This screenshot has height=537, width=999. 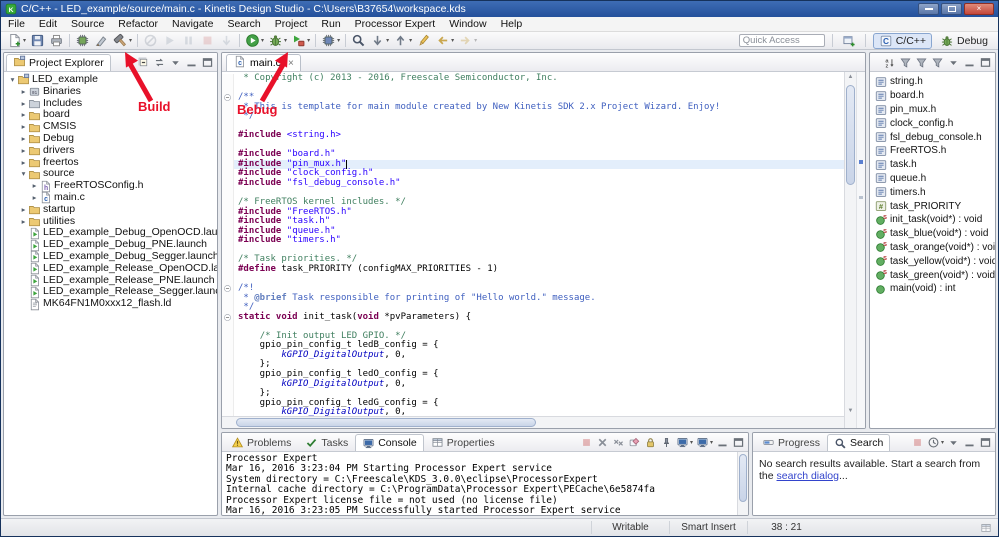 I want to click on perspective-debug: Debug, so click(x=964, y=41).